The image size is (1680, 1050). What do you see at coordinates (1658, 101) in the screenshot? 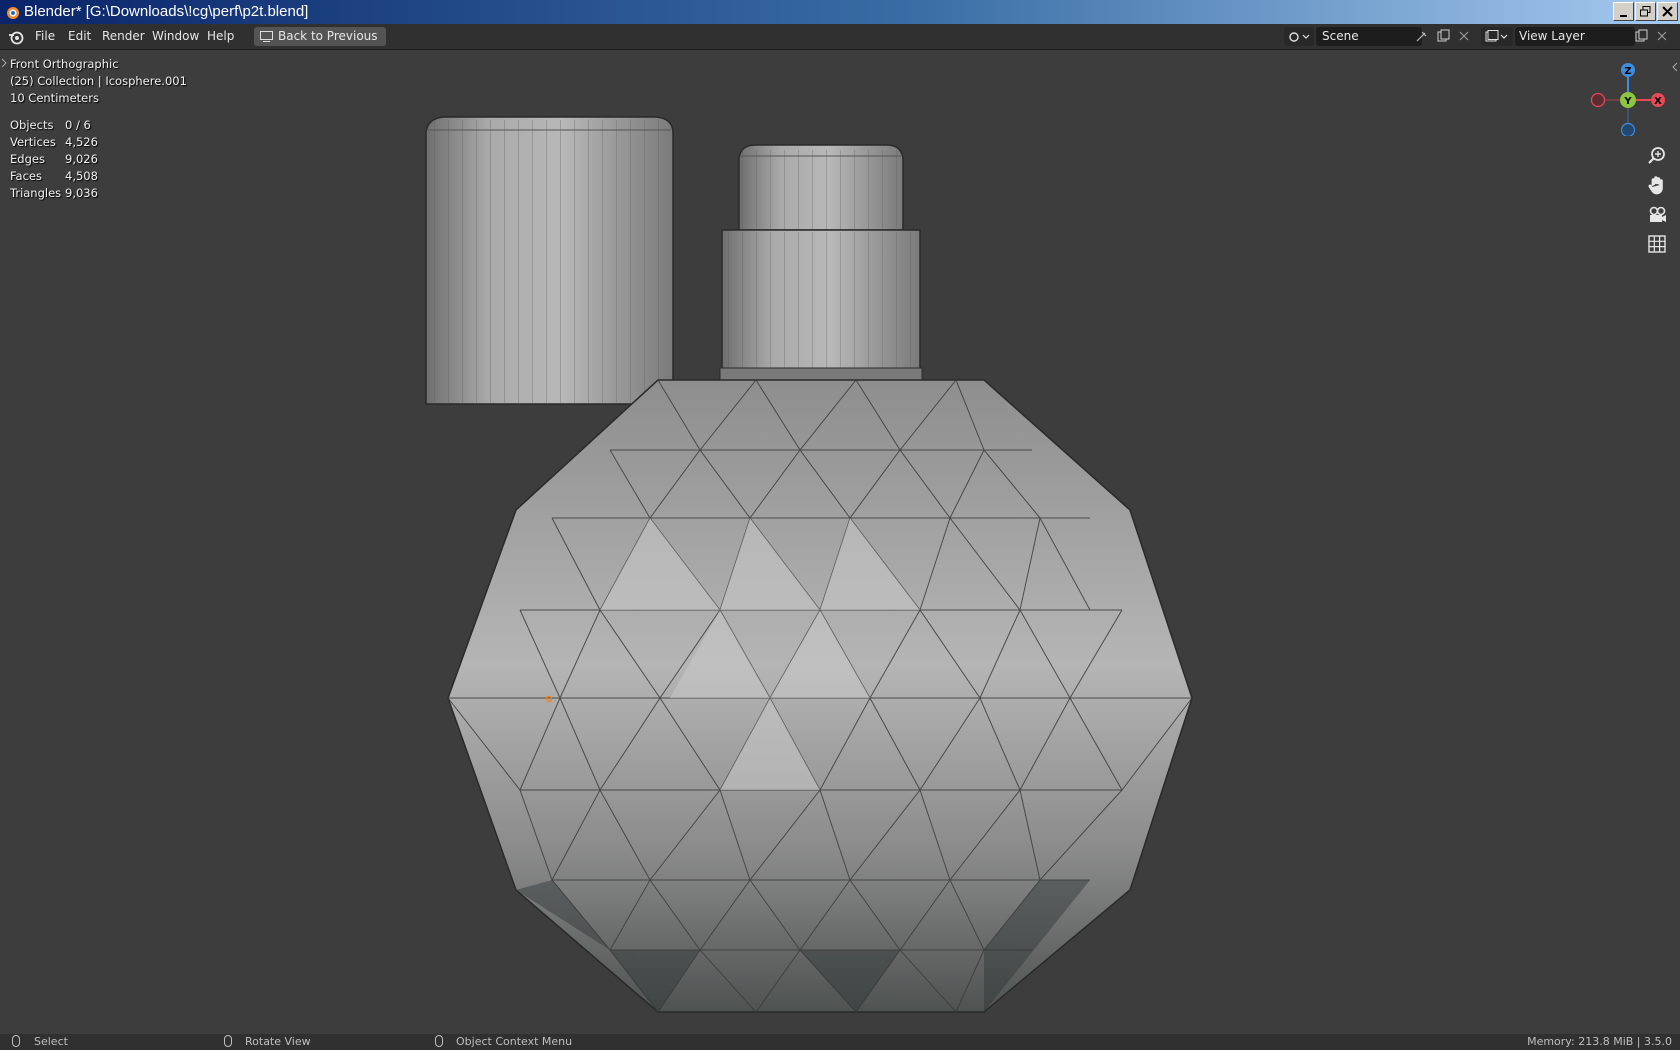
I see `axis-x-label: X` at bounding box center [1658, 101].